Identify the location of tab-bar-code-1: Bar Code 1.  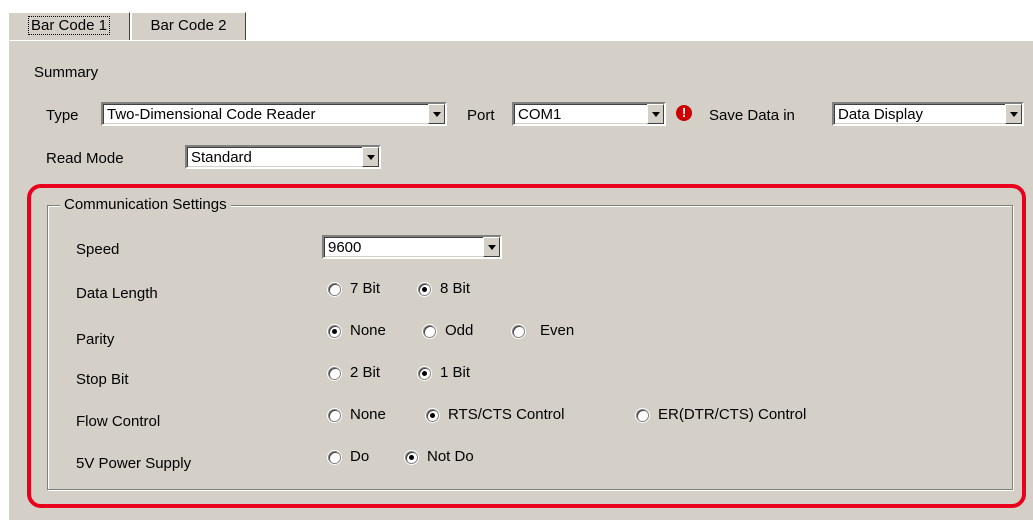
(69, 26).